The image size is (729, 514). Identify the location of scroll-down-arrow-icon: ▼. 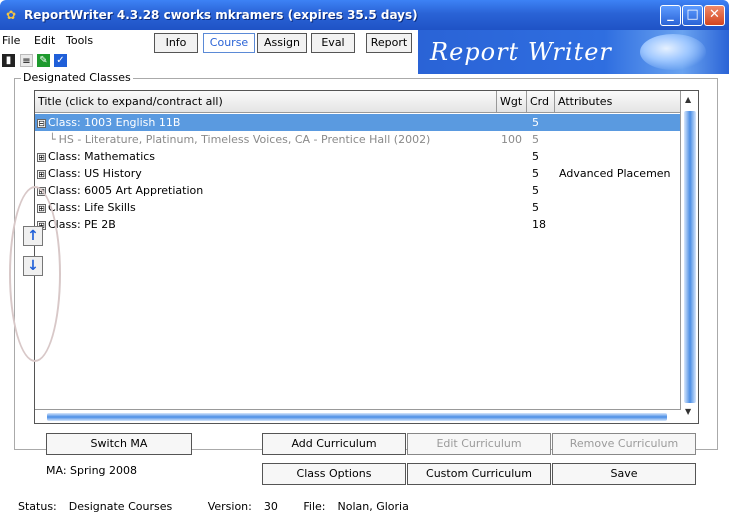
(688, 411).